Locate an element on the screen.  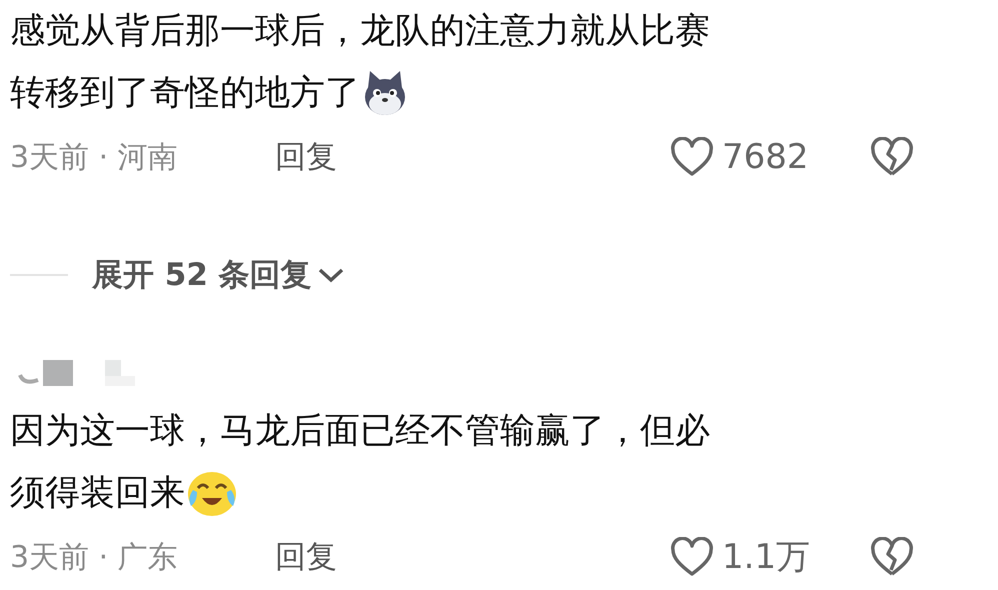
expand-replies-button: 展开 52 条回复 is located at coordinates (219, 275).